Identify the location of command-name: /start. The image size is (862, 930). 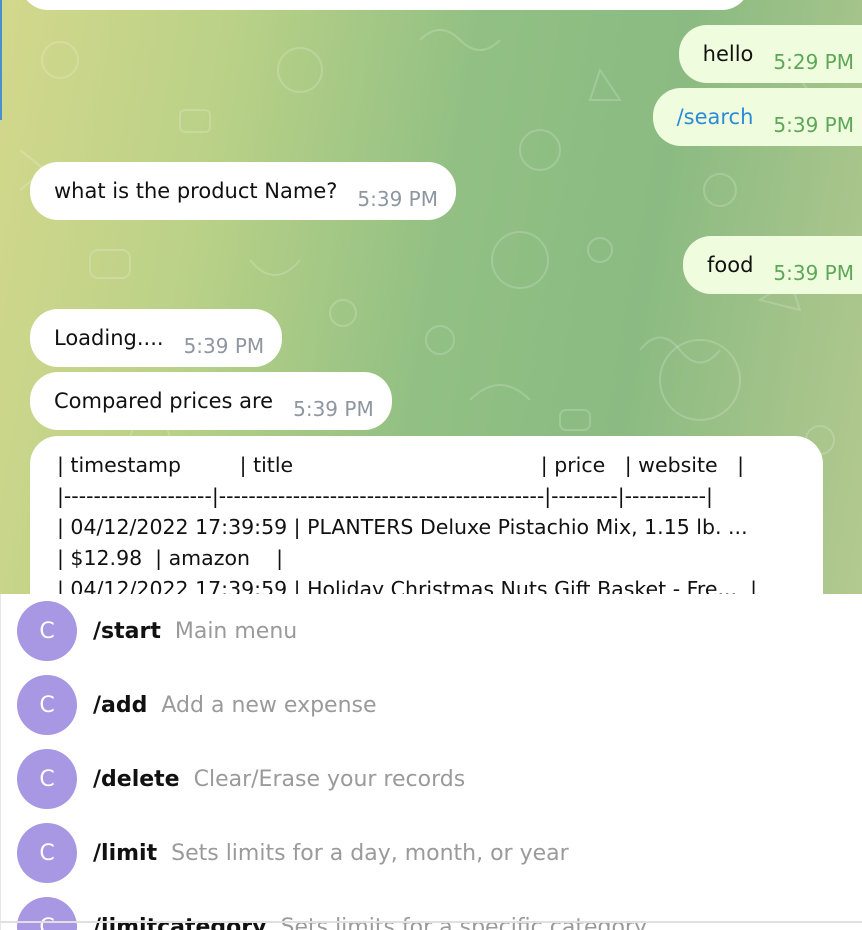
(127, 631).